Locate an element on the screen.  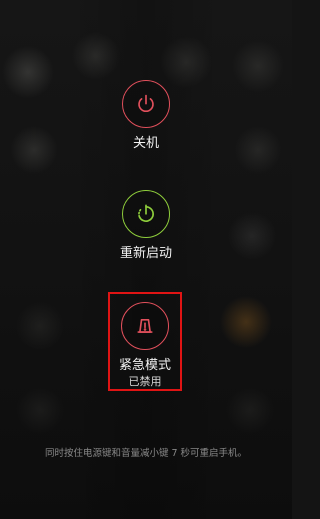
restart-button is located at coordinates (146, 214).